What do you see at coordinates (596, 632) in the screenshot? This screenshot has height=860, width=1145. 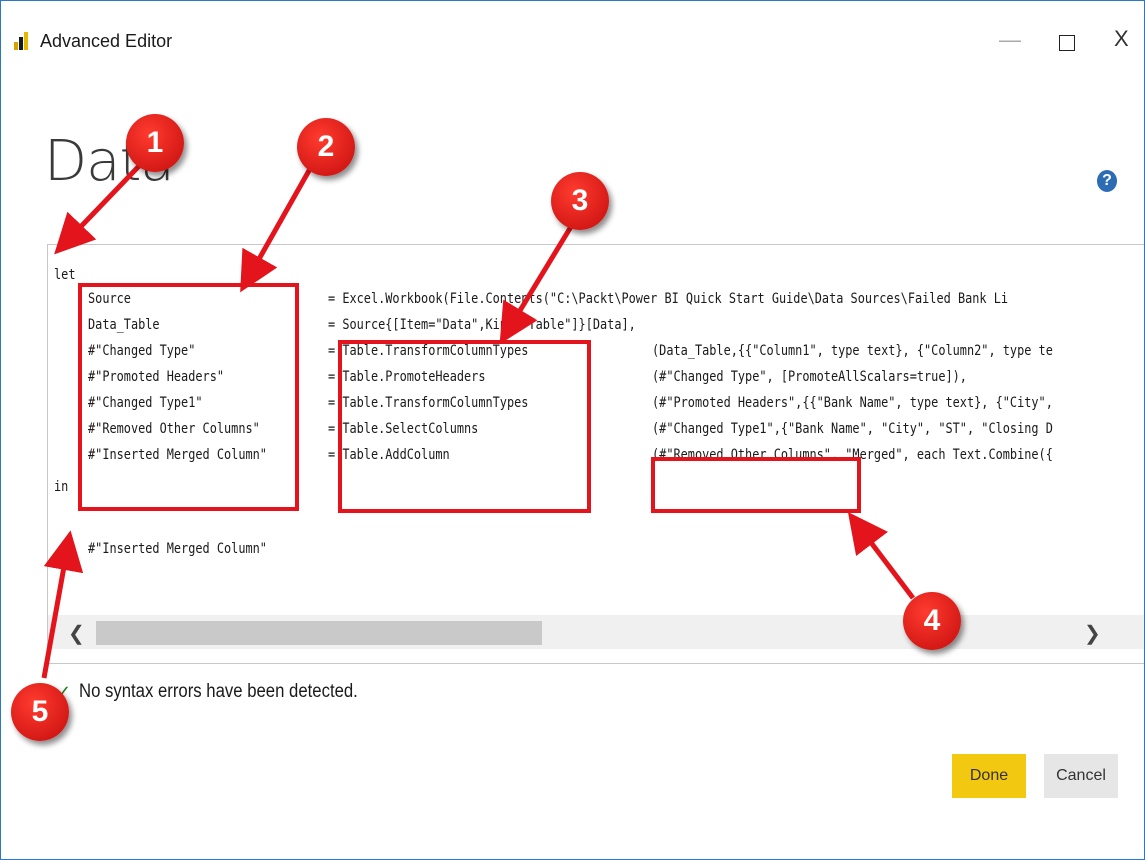 I see `horizontal-scrollbar: ❮ ❯` at bounding box center [596, 632].